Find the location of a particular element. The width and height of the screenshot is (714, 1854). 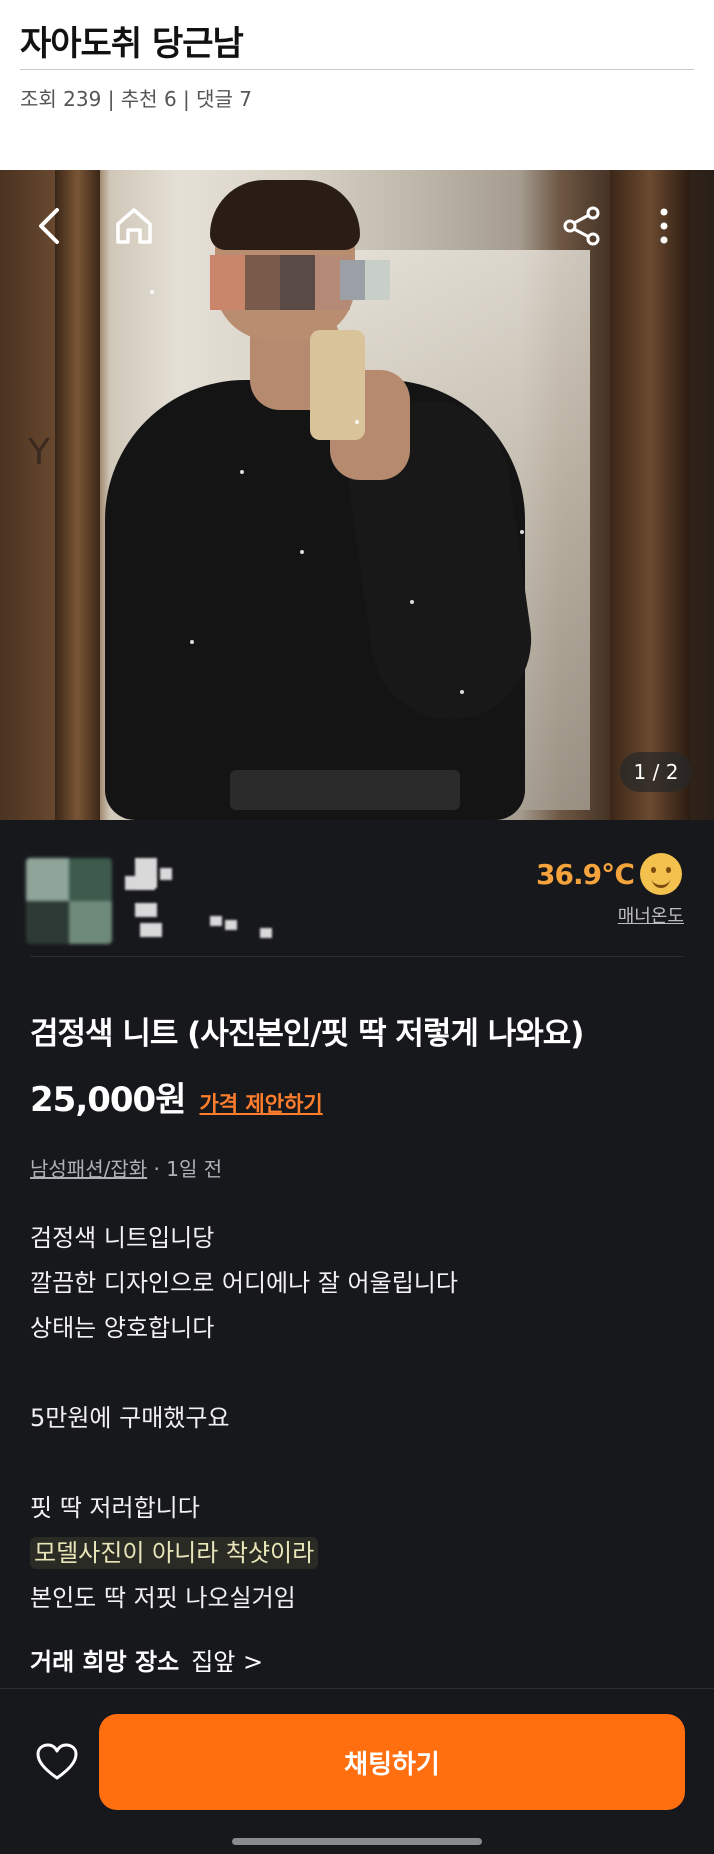

back-button is located at coordinates (50, 226).